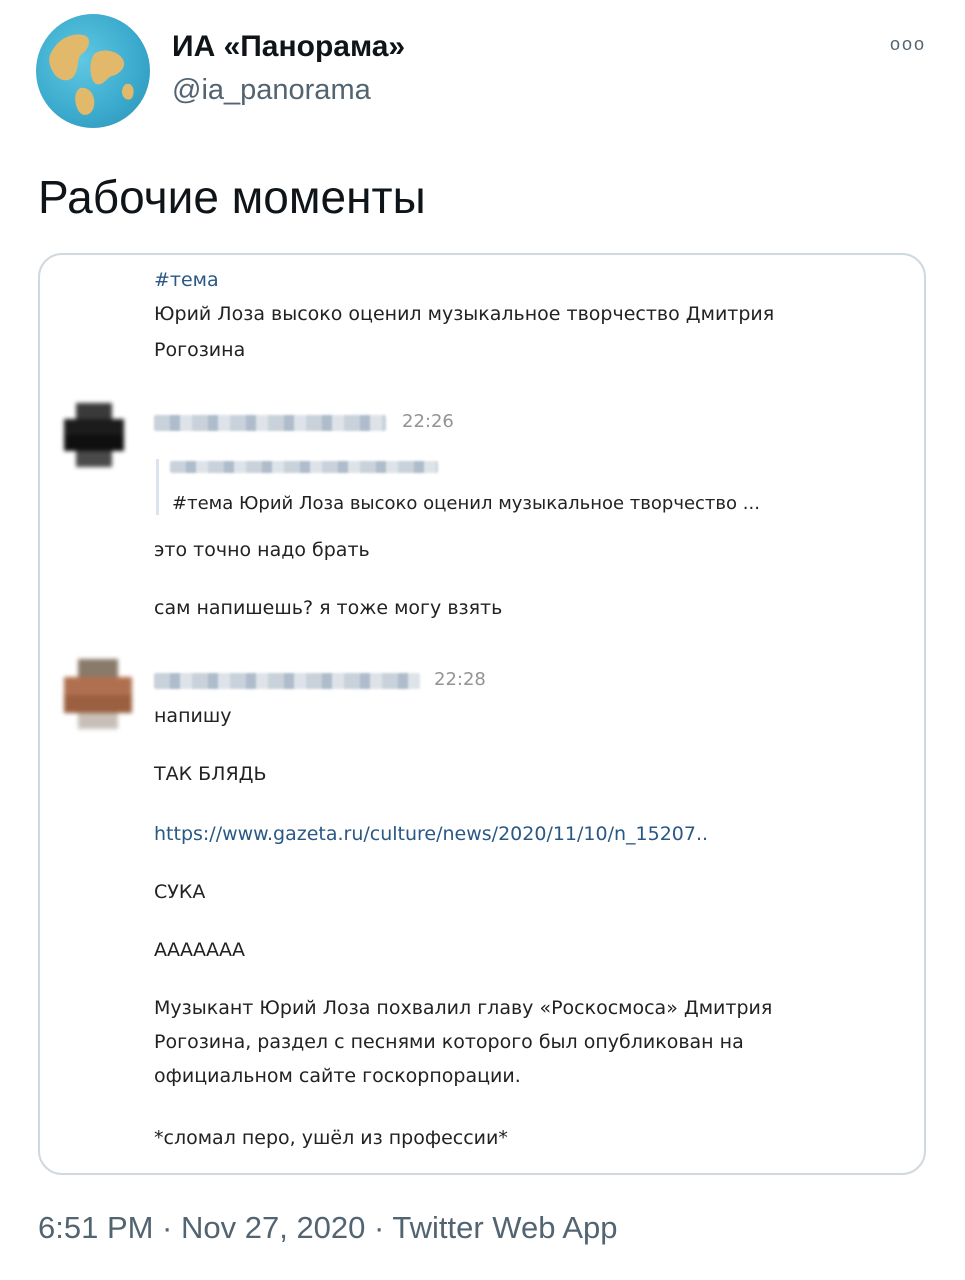 The image size is (965, 1280). Describe the element at coordinates (199, 950) in the screenshot. I see `message-line: ААААААА` at that location.